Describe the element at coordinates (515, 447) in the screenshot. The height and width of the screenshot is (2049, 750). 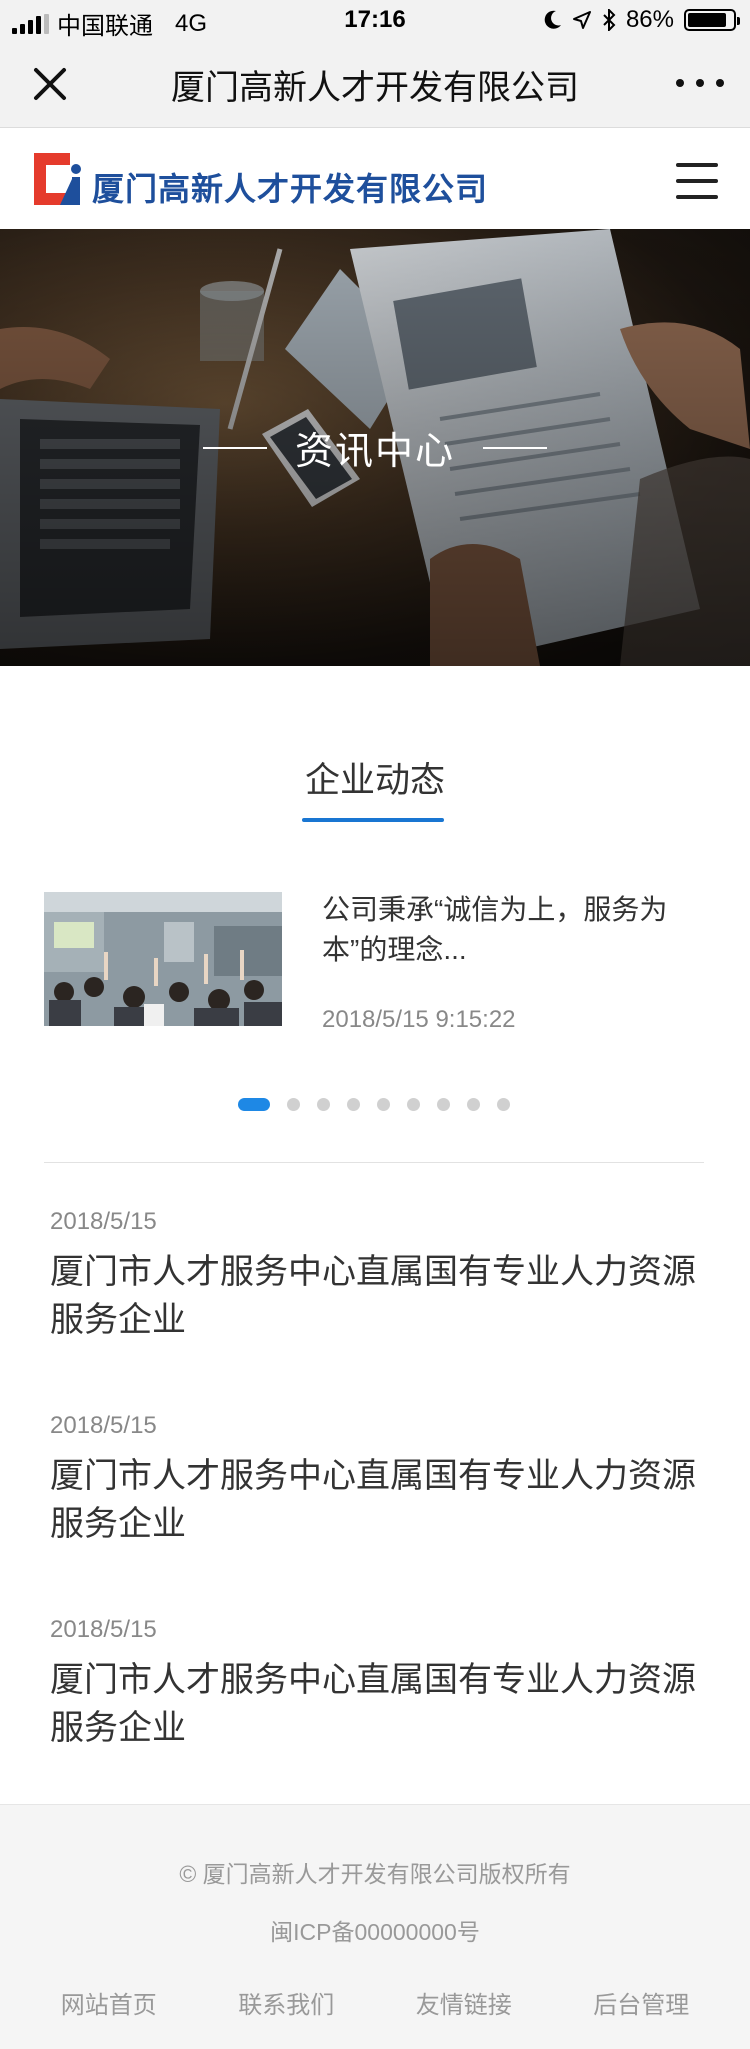
I see `banner-line-right` at that location.